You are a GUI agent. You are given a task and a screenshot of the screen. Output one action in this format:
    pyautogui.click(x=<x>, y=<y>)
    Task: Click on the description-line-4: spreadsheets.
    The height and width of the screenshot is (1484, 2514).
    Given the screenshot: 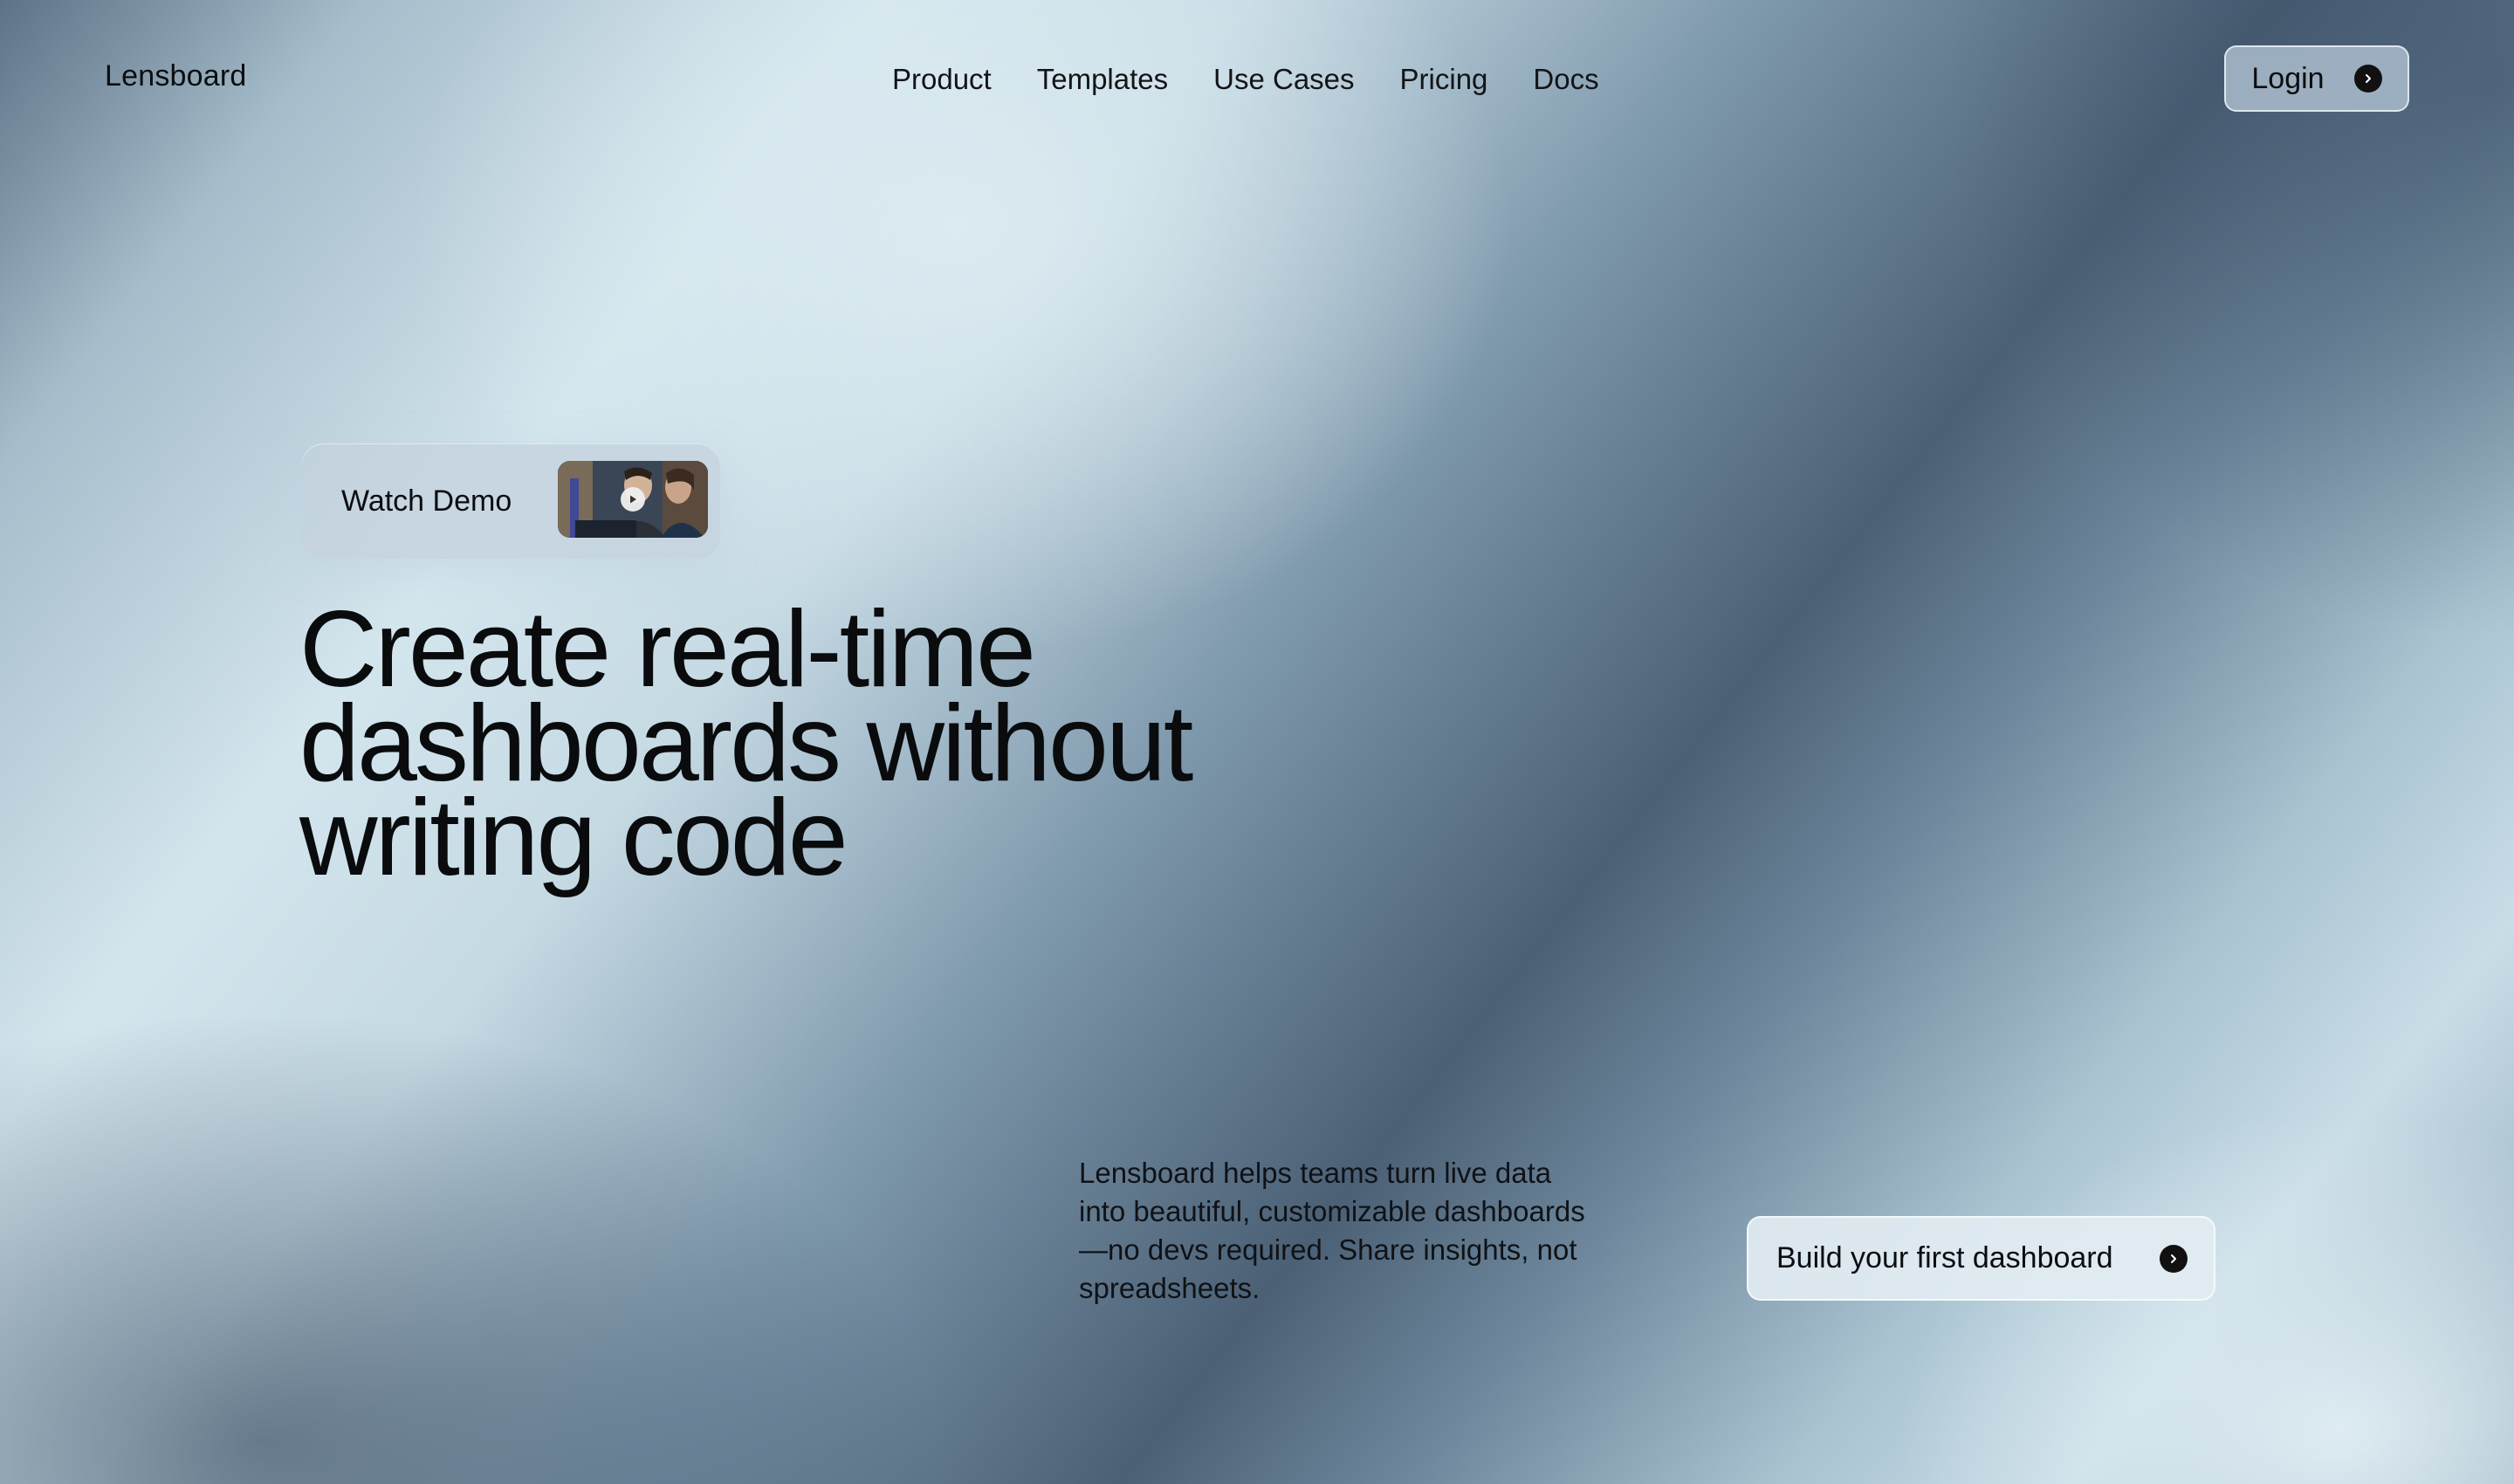 What is the action you would take?
    pyautogui.click(x=1169, y=1288)
    